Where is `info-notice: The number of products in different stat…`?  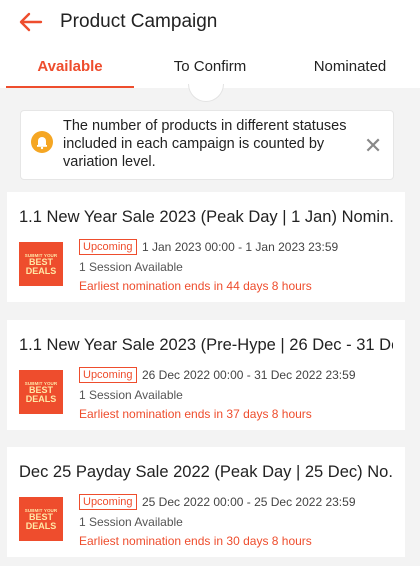 info-notice: The number of products in different stat… is located at coordinates (207, 145).